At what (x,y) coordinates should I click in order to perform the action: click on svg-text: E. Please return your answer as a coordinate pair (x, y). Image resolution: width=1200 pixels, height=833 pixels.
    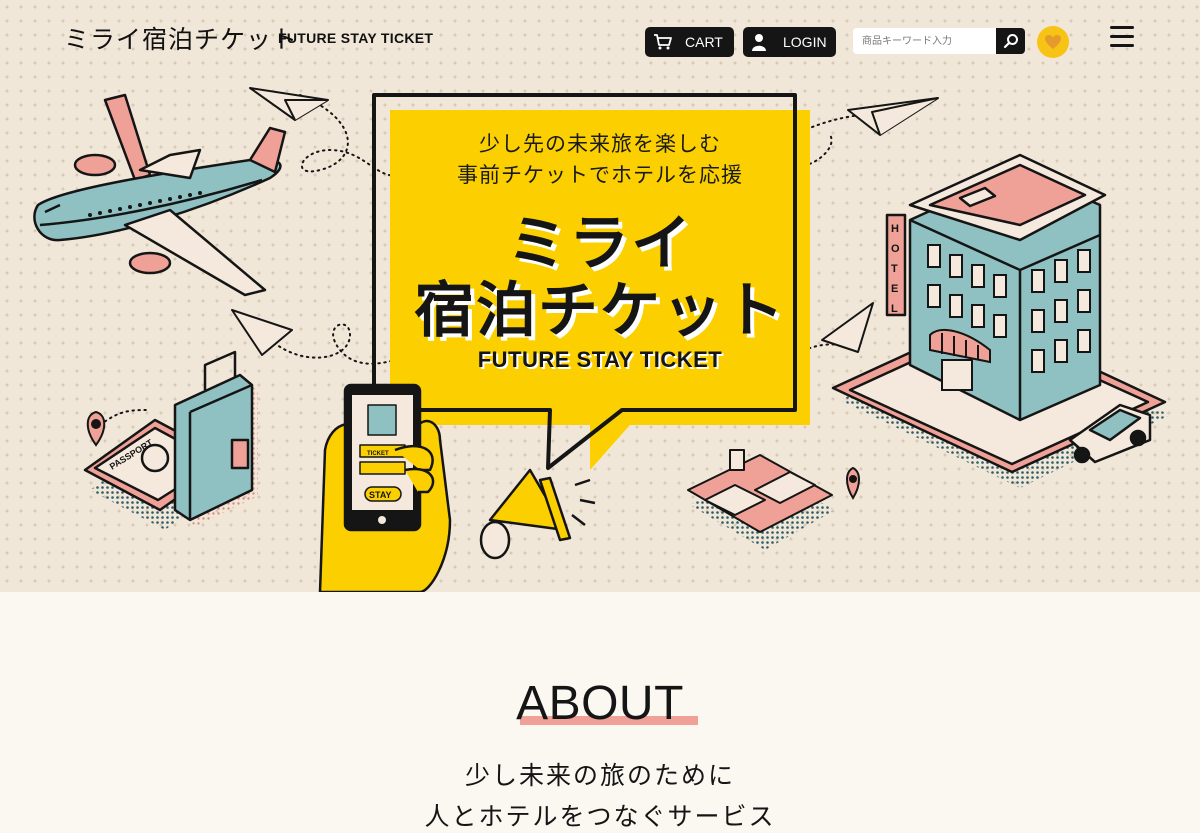
    Looking at the image, I should click on (894, 289).